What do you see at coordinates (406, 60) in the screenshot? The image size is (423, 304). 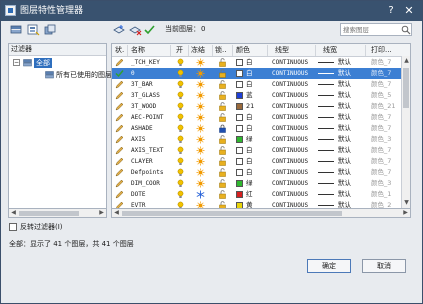 I see `scroll-up-icon: ▲` at bounding box center [406, 60].